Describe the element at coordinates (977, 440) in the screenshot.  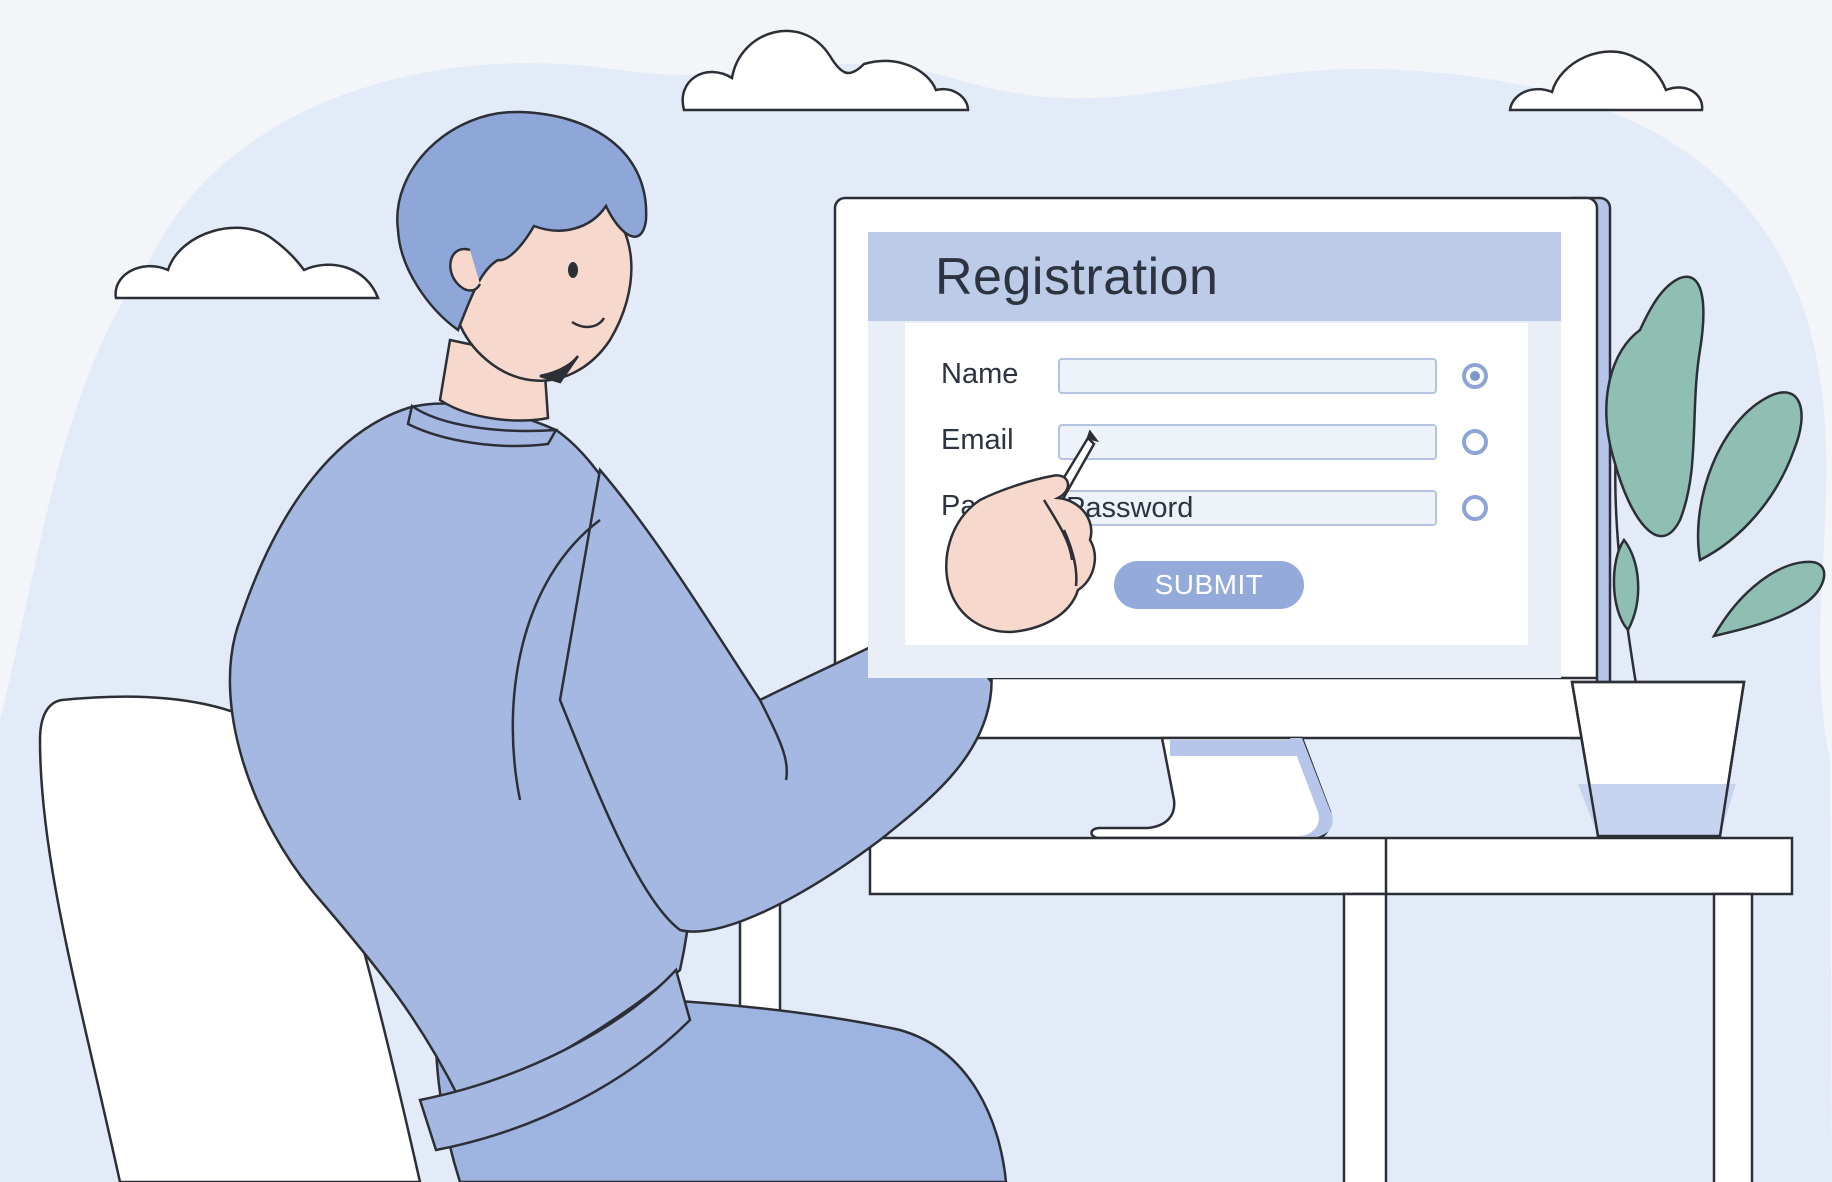
I see `email-label: Email` at that location.